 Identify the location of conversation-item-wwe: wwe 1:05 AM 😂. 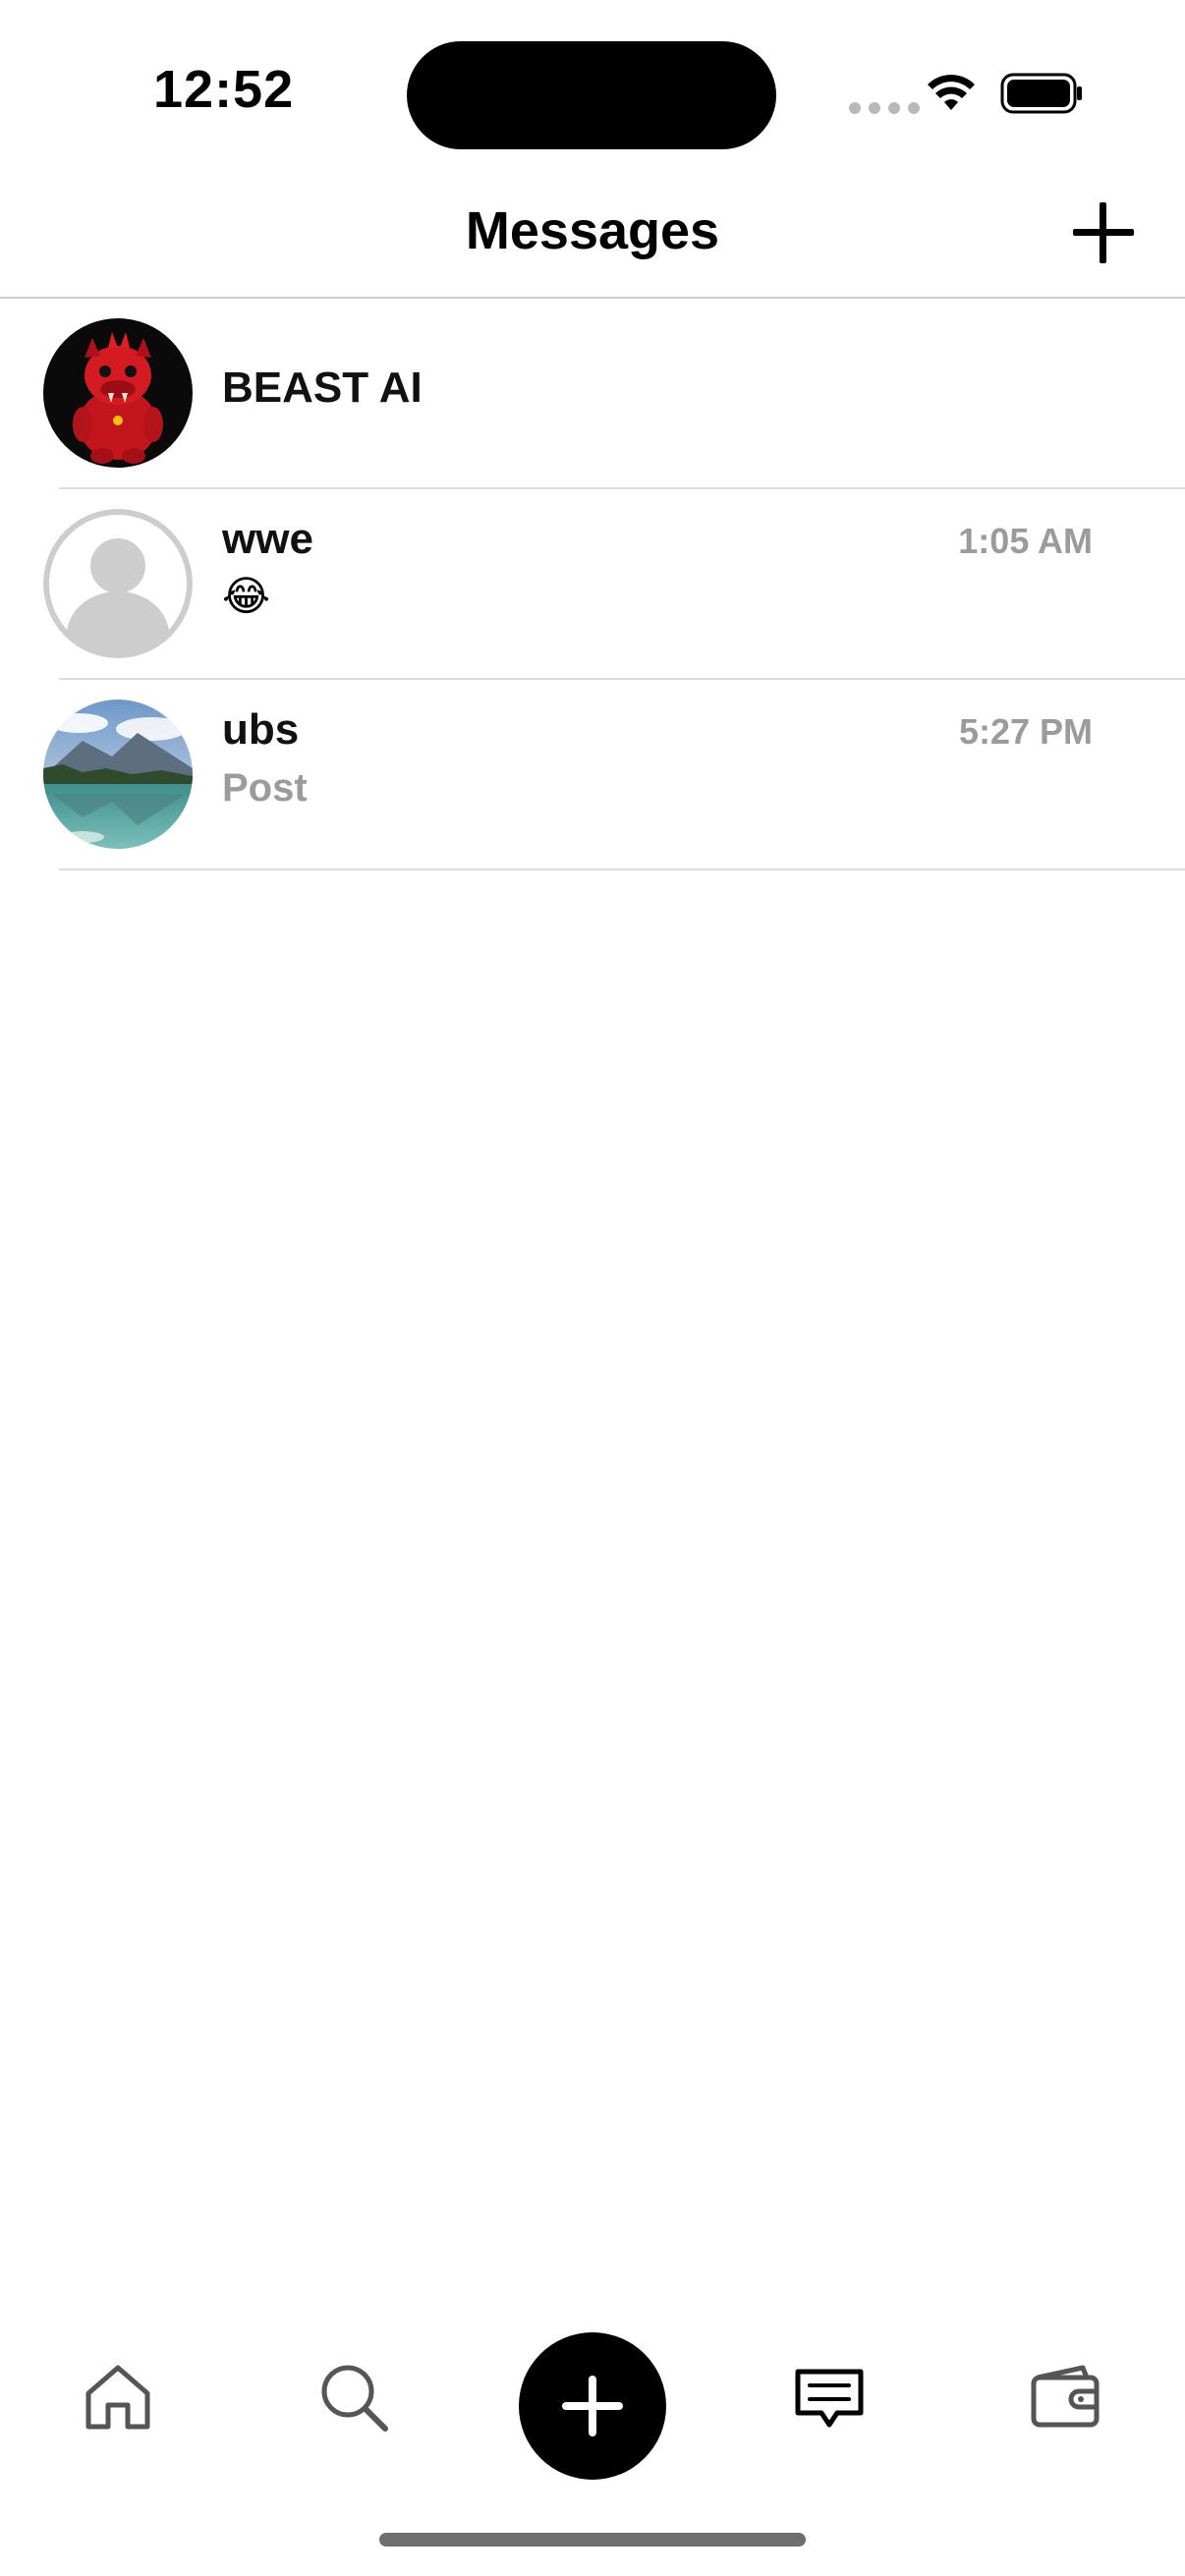
(592, 584).